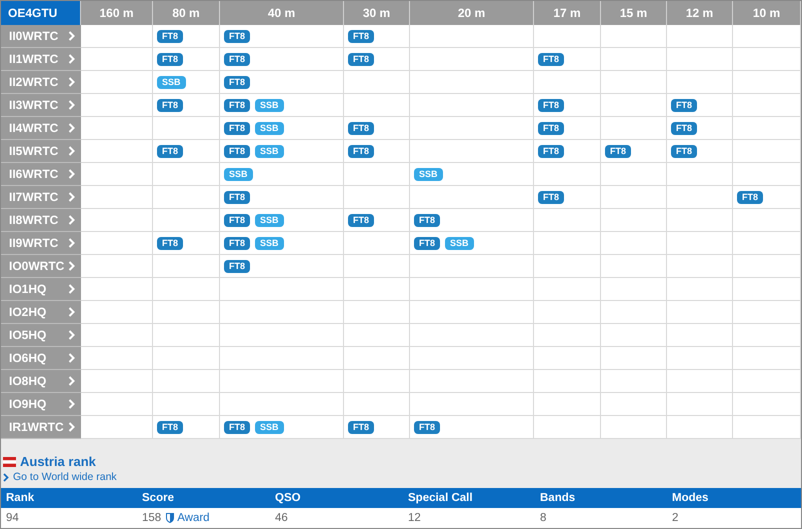  What do you see at coordinates (41, 335) in the screenshot?
I see `callsign-button: IO5HQ` at bounding box center [41, 335].